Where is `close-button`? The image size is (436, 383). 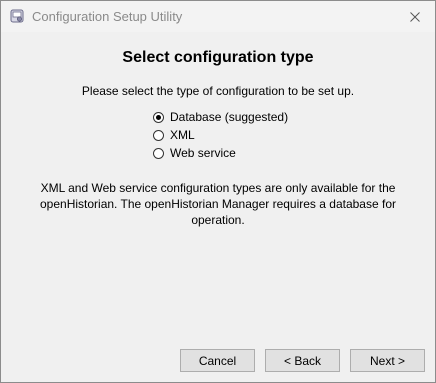
close-button is located at coordinates (415, 16).